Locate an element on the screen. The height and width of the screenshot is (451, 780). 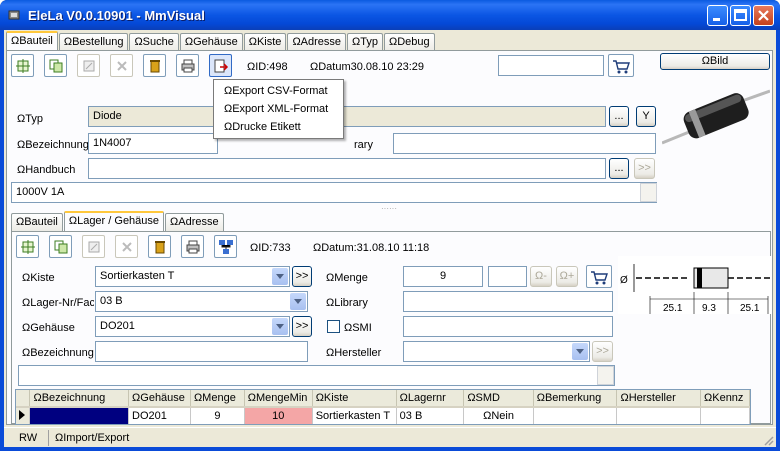
gehaeuse-dropdown: DO201 is located at coordinates (192, 326).